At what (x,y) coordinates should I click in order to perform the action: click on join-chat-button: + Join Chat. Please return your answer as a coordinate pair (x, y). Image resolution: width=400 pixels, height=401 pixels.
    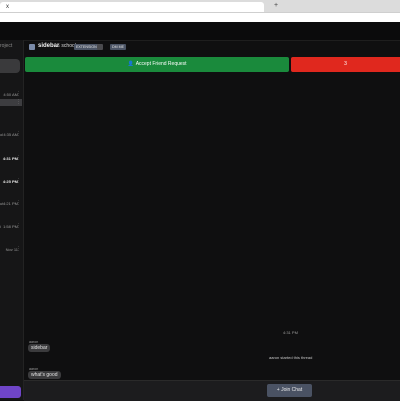
    Looking at the image, I should click on (289, 390).